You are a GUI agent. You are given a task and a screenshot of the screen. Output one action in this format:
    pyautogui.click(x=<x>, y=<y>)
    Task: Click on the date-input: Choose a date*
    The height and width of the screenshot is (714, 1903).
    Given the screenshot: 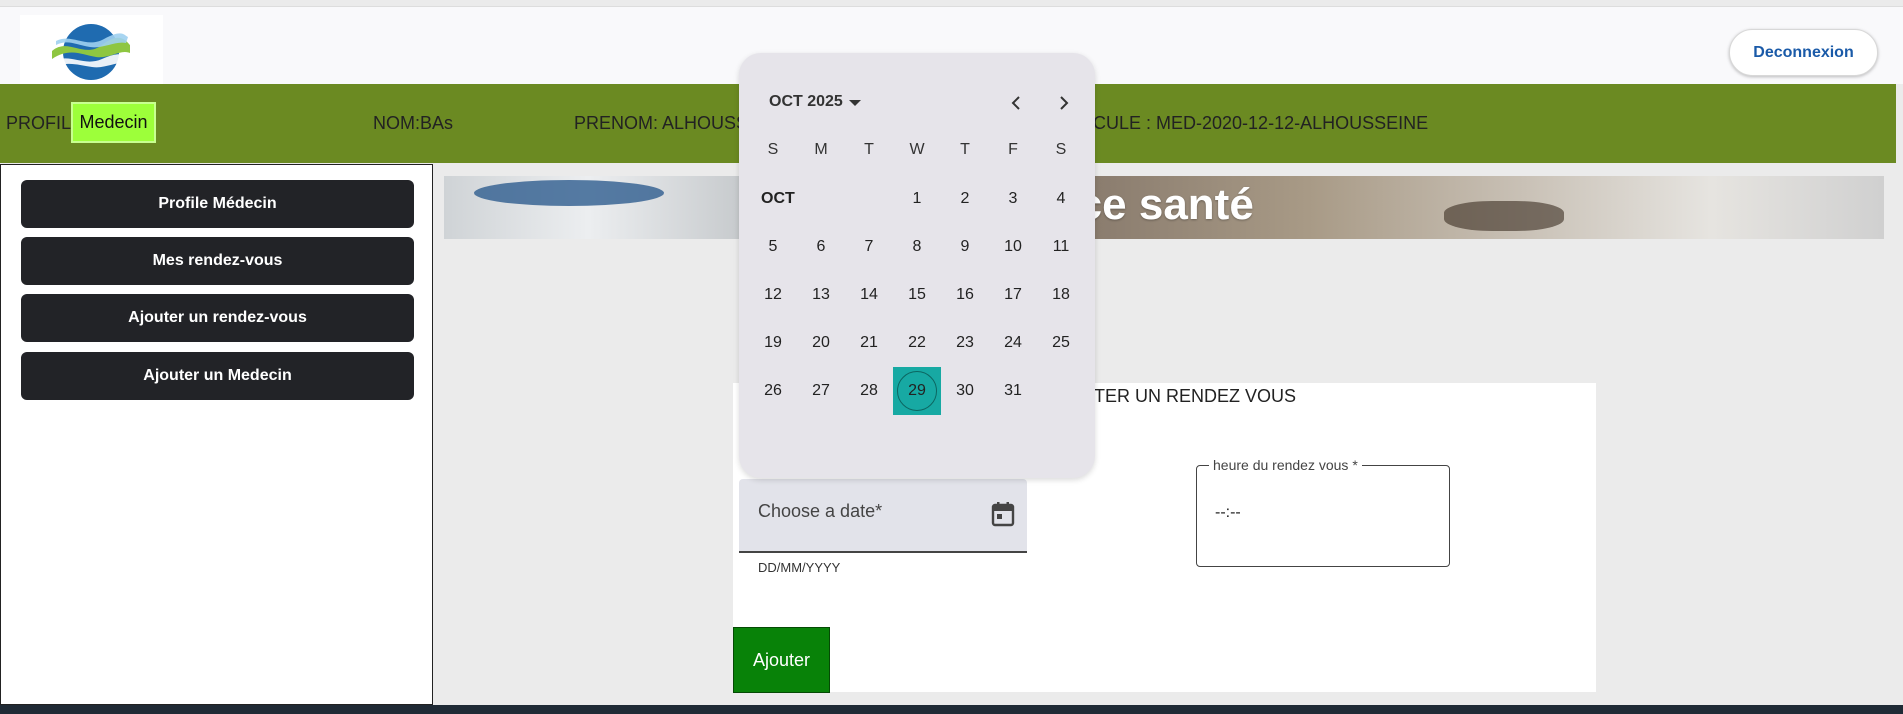 What is the action you would take?
    pyautogui.click(x=883, y=516)
    